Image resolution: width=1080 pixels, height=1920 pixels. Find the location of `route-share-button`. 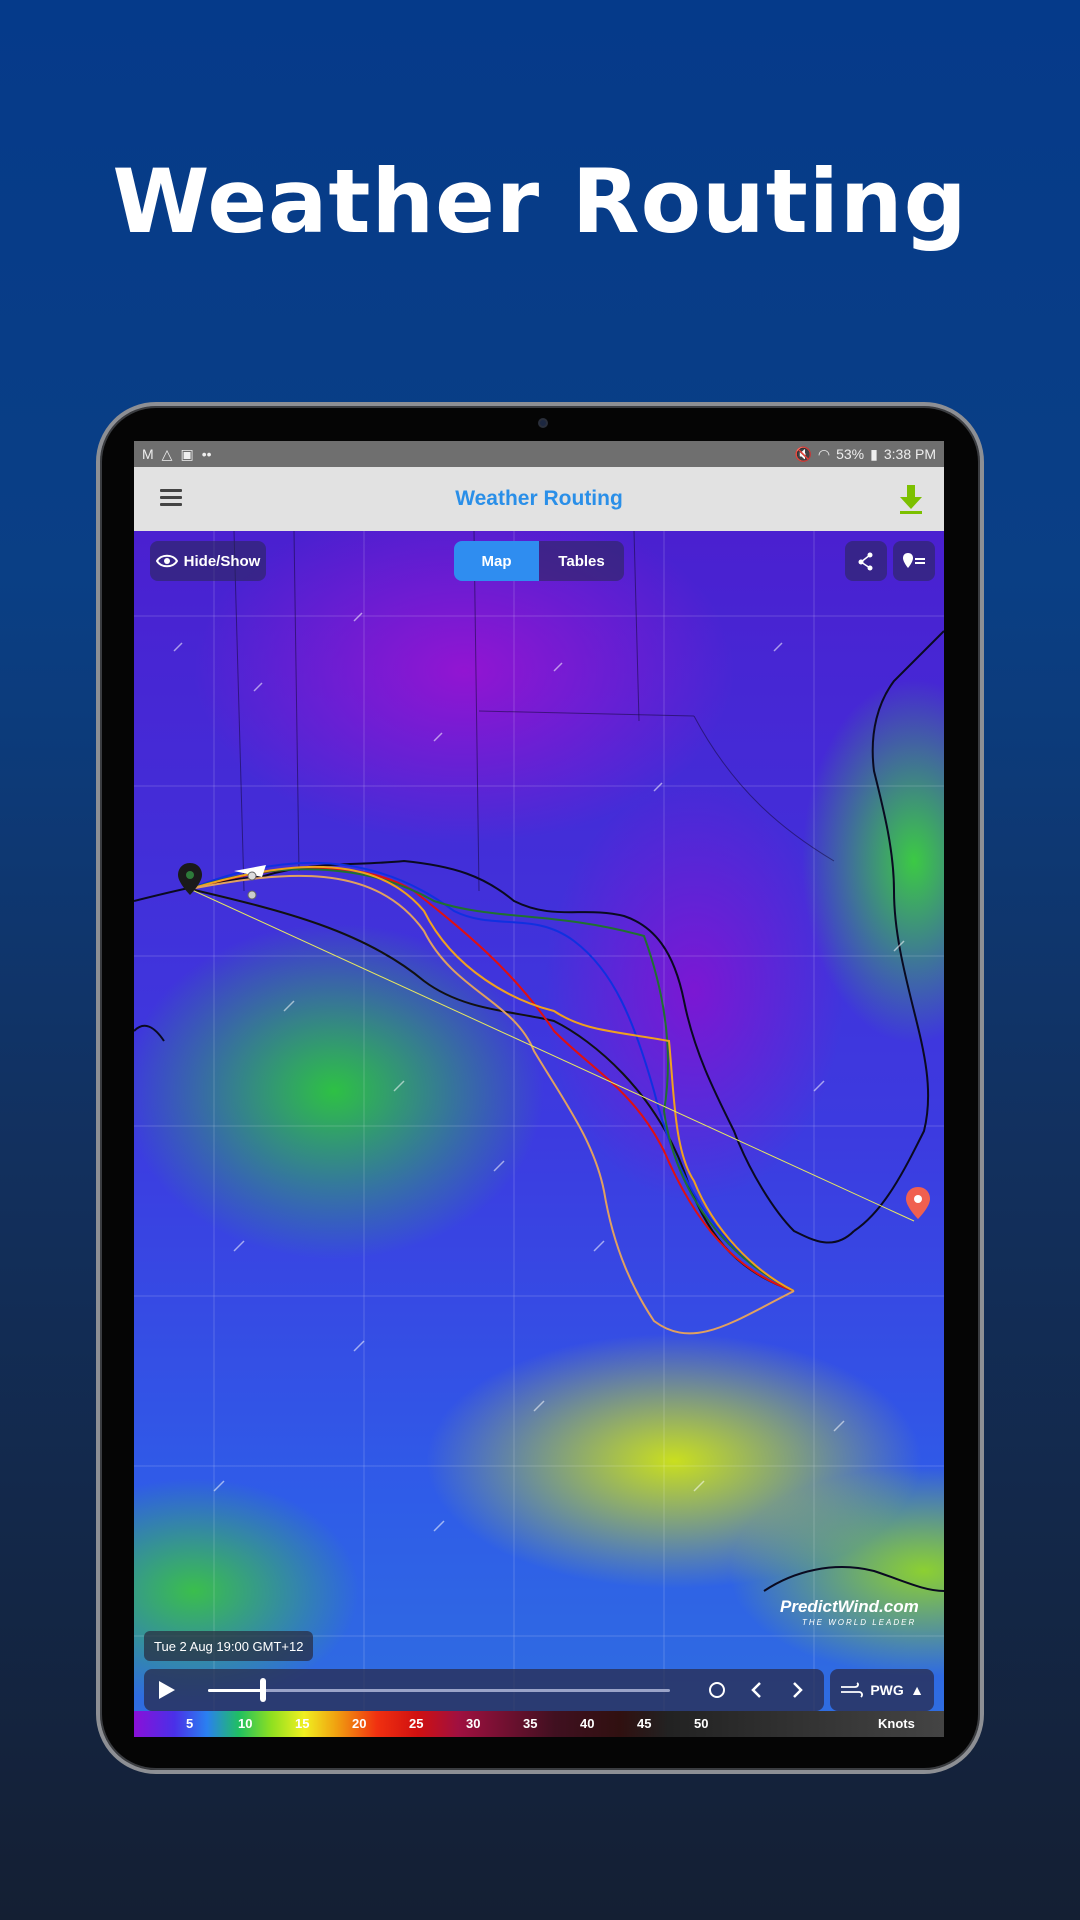

route-share-button is located at coordinates (866, 561).